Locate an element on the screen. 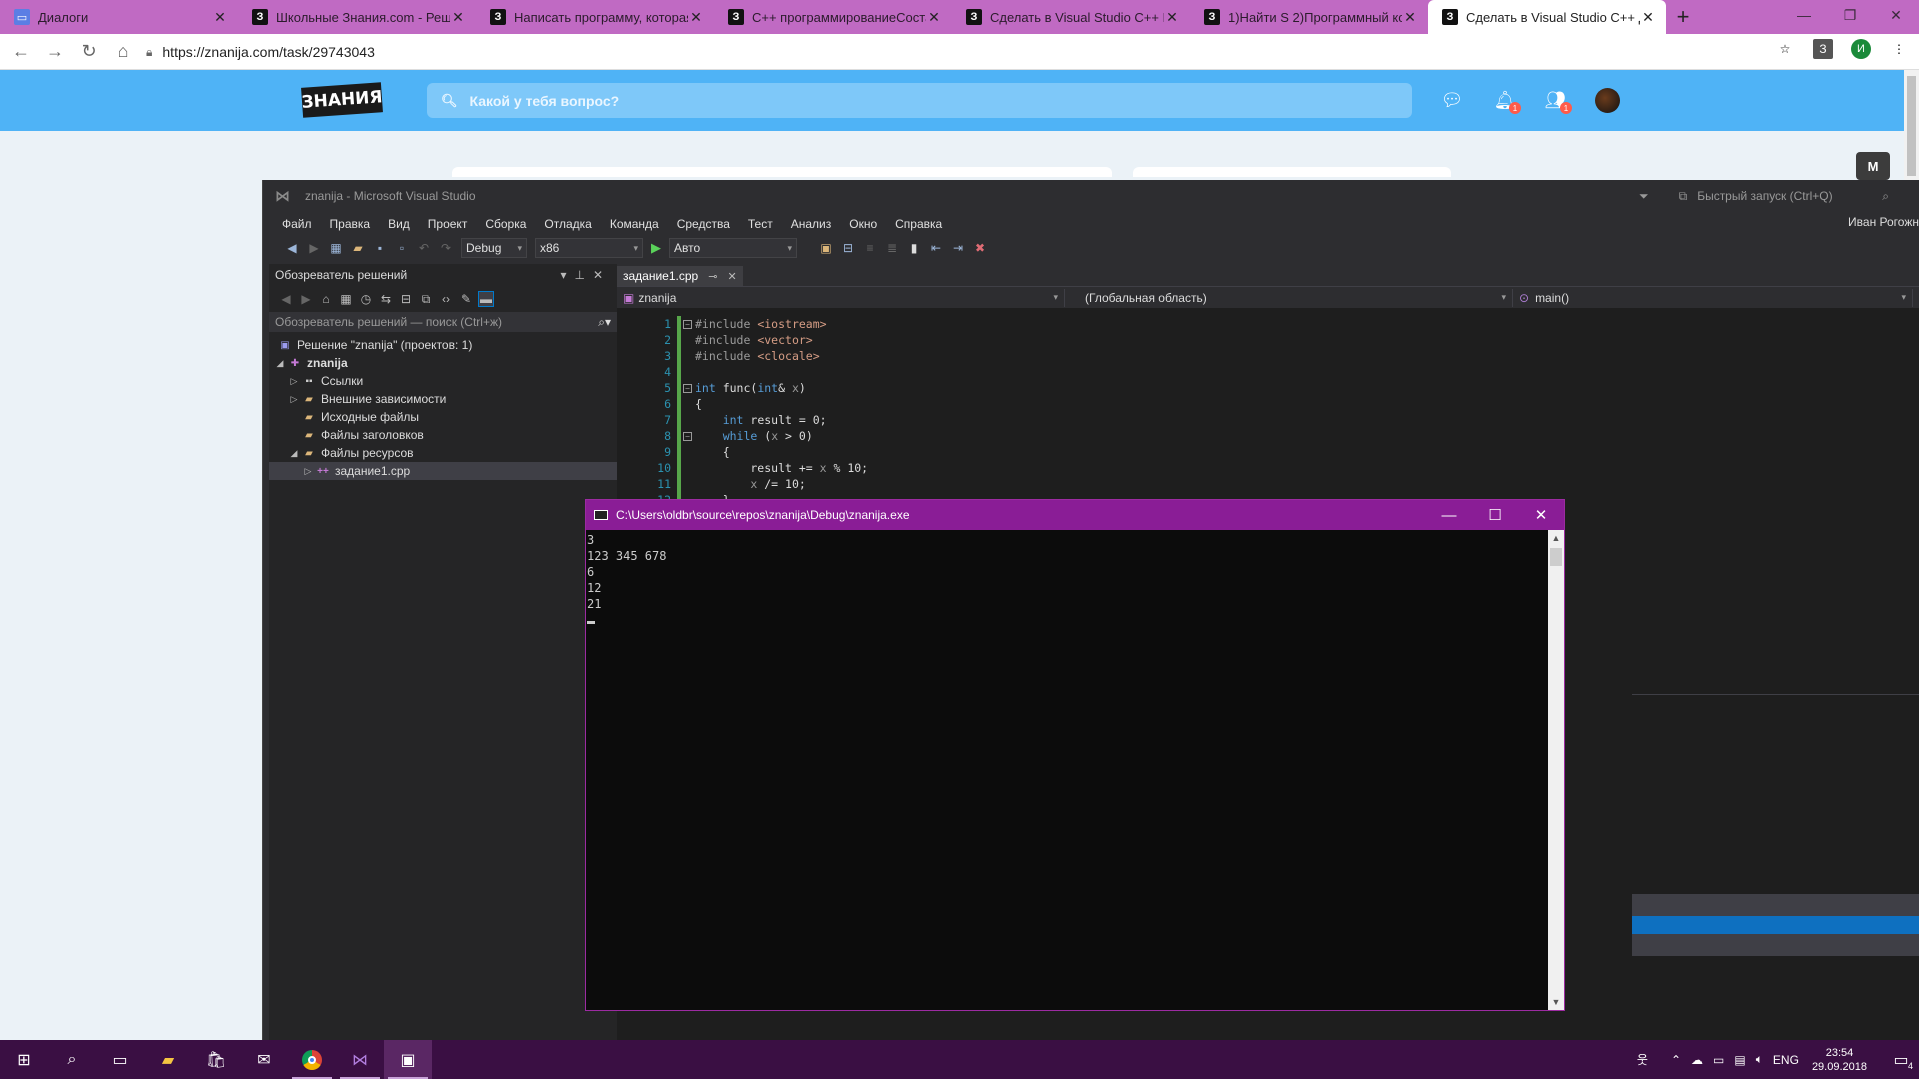 Image resolution: width=1919 pixels, height=1079 pixels. tree-item-project: ◢ ✚ znanija is located at coordinates (443, 363).